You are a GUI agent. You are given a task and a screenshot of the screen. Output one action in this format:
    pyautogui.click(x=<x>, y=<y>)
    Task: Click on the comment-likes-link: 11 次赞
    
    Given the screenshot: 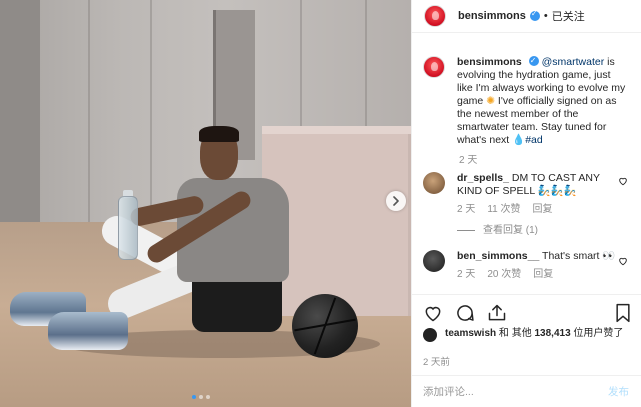 What is the action you would take?
    pyautogui.click(x=503, y=209)
    